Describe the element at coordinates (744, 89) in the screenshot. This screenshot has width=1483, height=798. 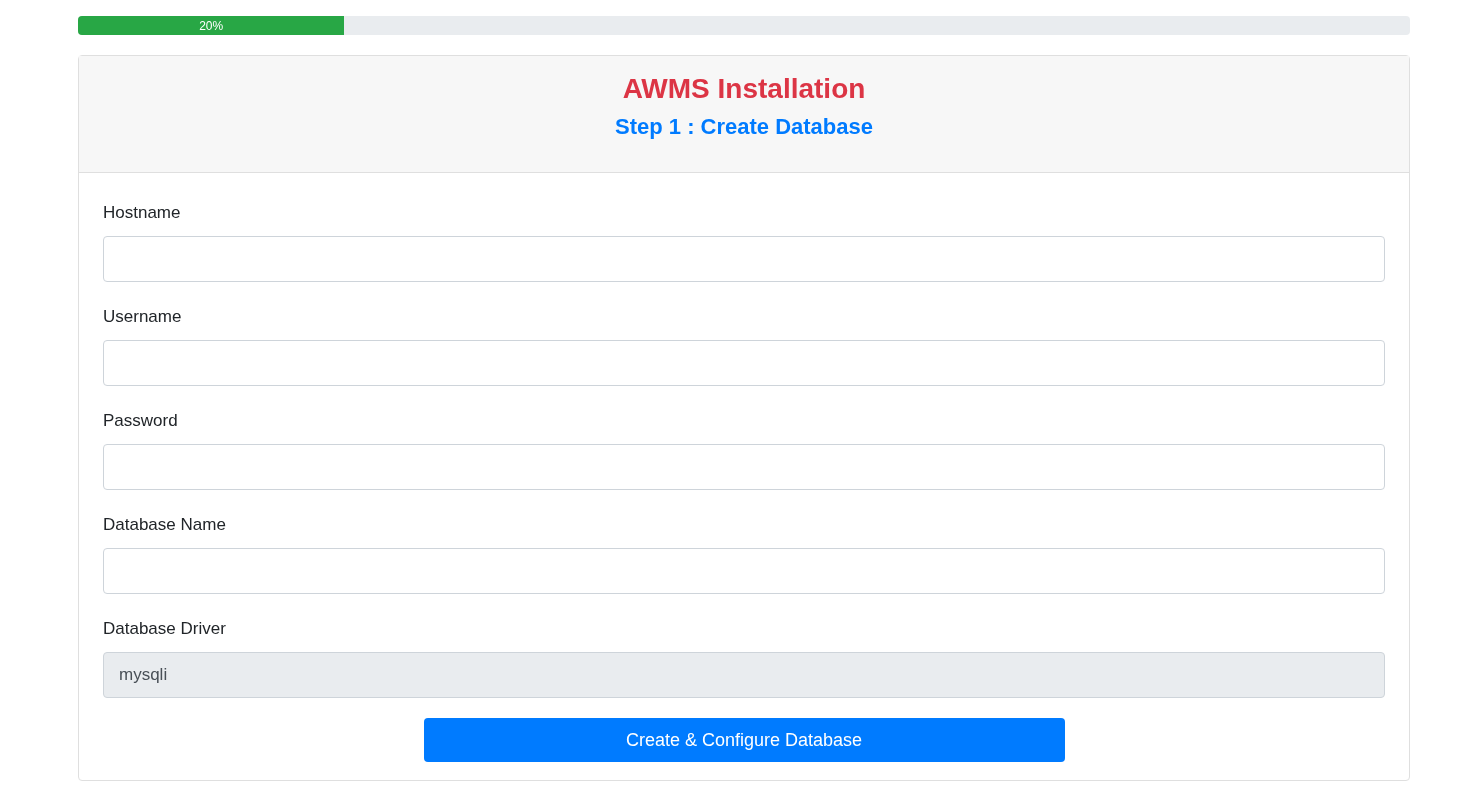
I see `installation-title: AWMS Installation` at that location.